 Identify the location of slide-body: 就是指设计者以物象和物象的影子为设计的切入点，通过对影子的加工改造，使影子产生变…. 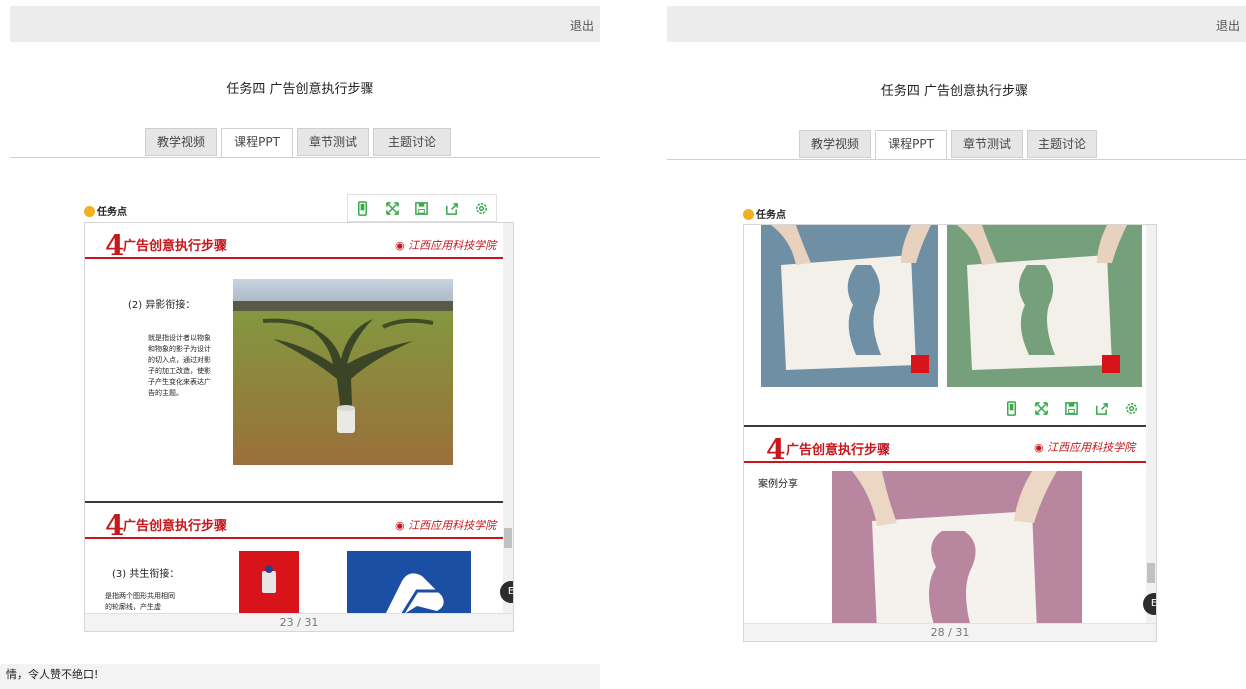
(179, 365).